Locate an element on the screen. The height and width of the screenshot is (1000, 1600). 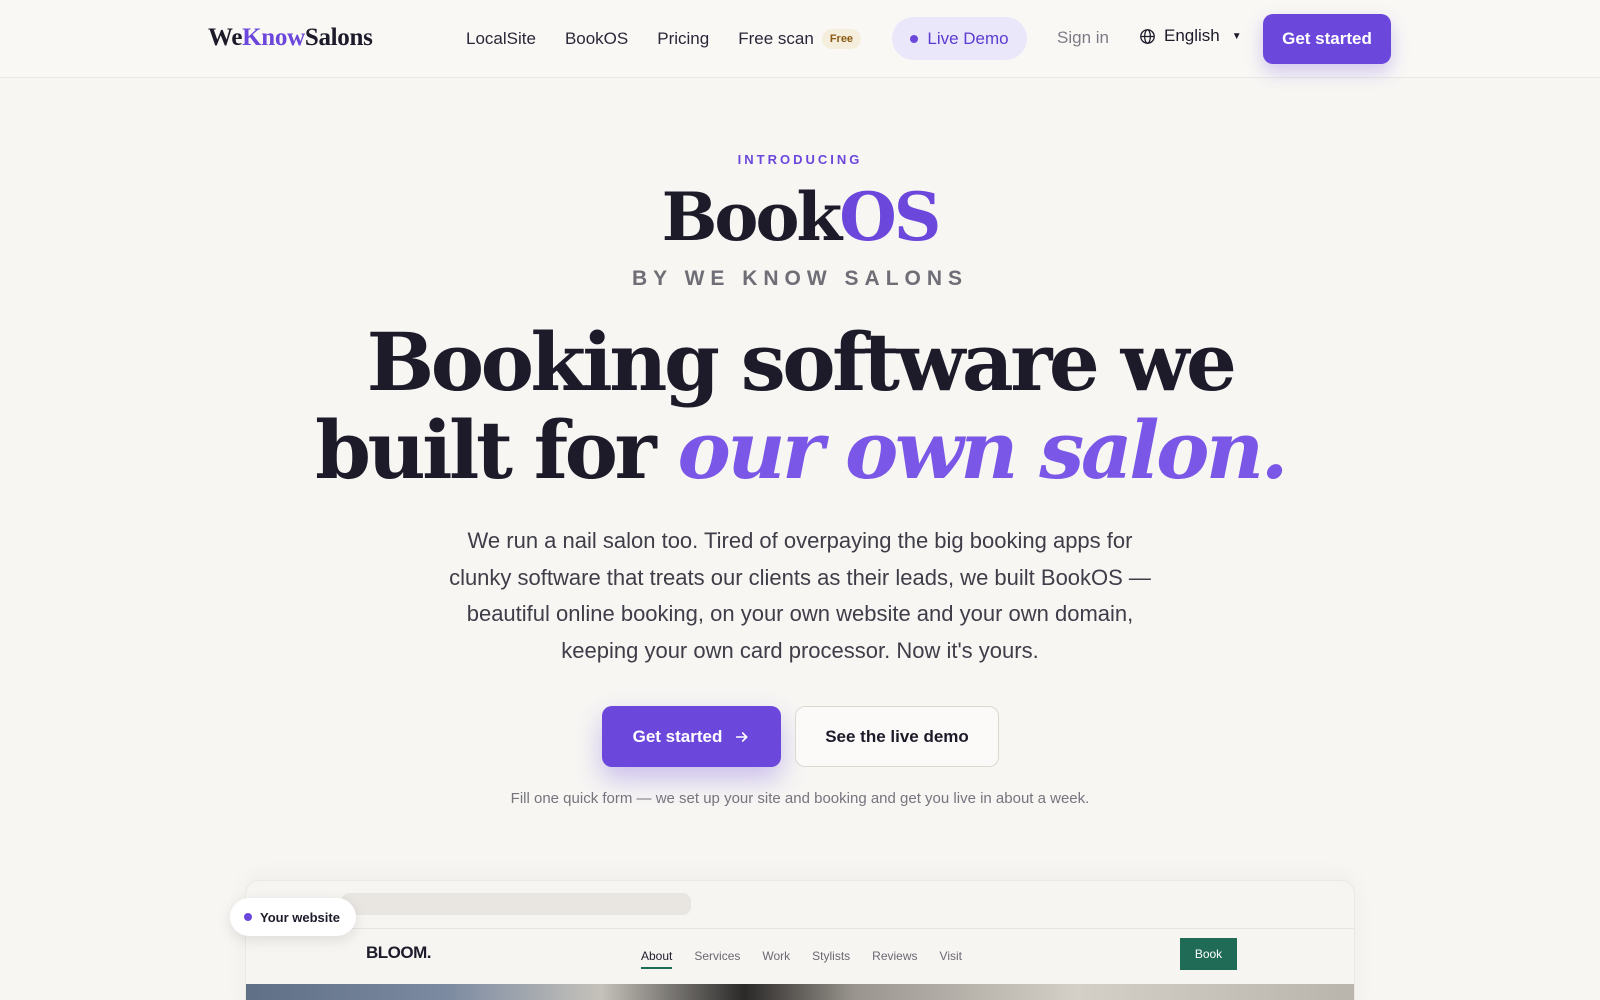
preview-book-button: Book is located at coordinates (1208, 954).